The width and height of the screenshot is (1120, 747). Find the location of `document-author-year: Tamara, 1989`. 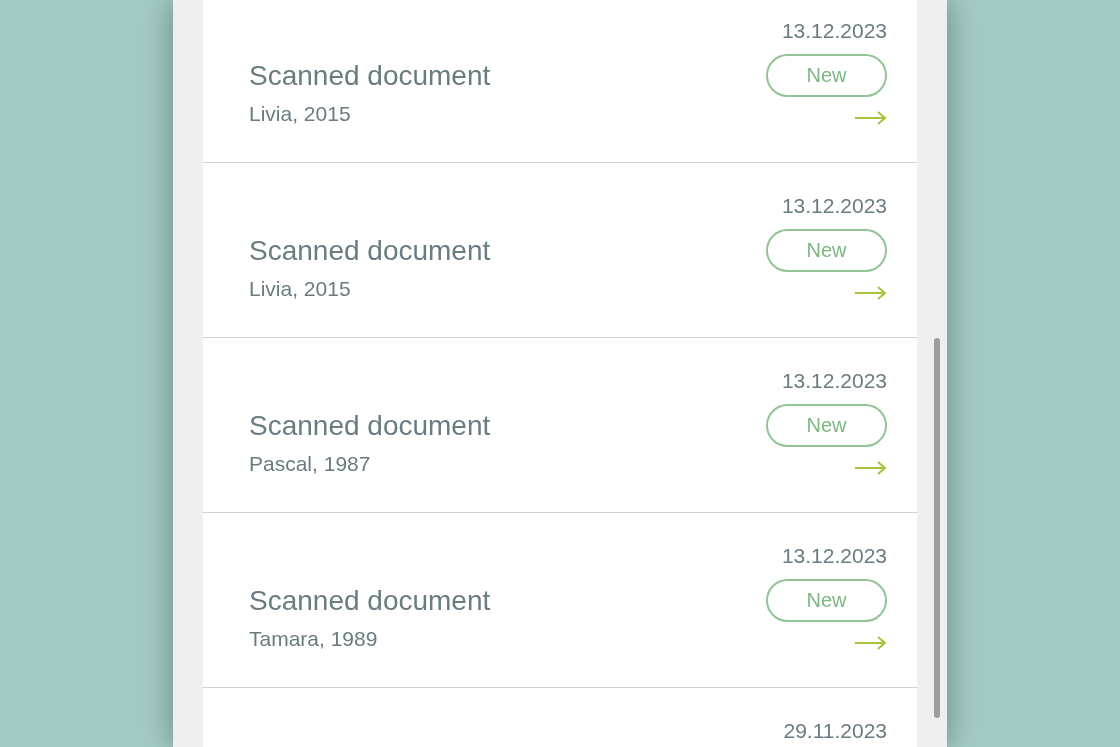

document-author-year: Tamara, 1989 is located at coordinates (313, 639).